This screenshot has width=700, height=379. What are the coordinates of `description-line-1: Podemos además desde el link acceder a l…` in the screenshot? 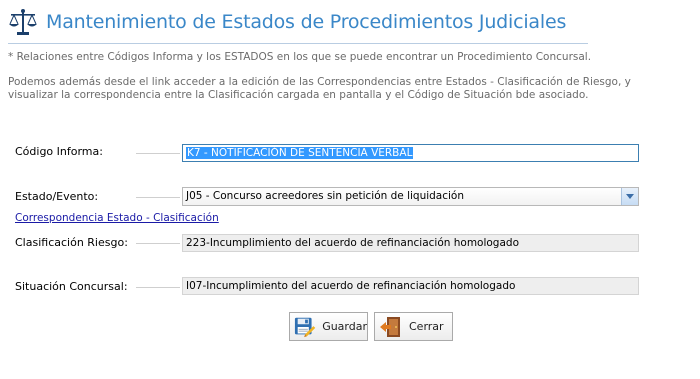 It's located at (319, 82).